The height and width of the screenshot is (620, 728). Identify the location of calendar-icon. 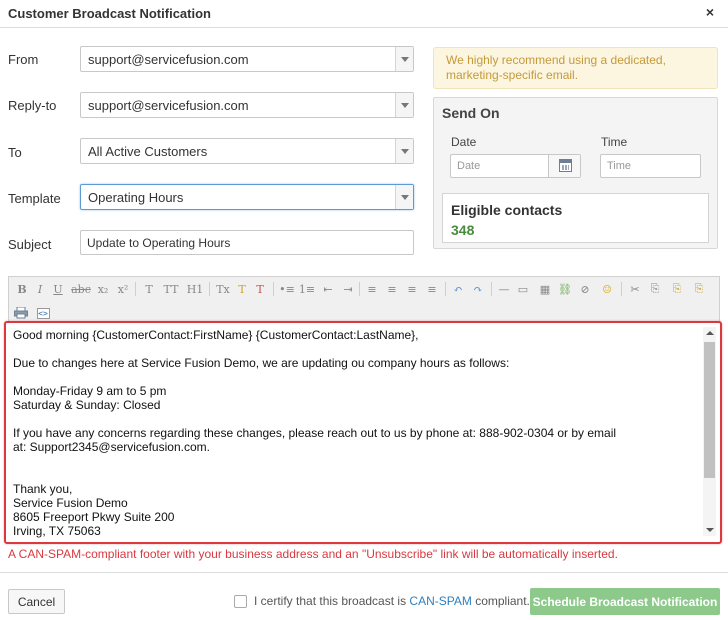
(565, 165).